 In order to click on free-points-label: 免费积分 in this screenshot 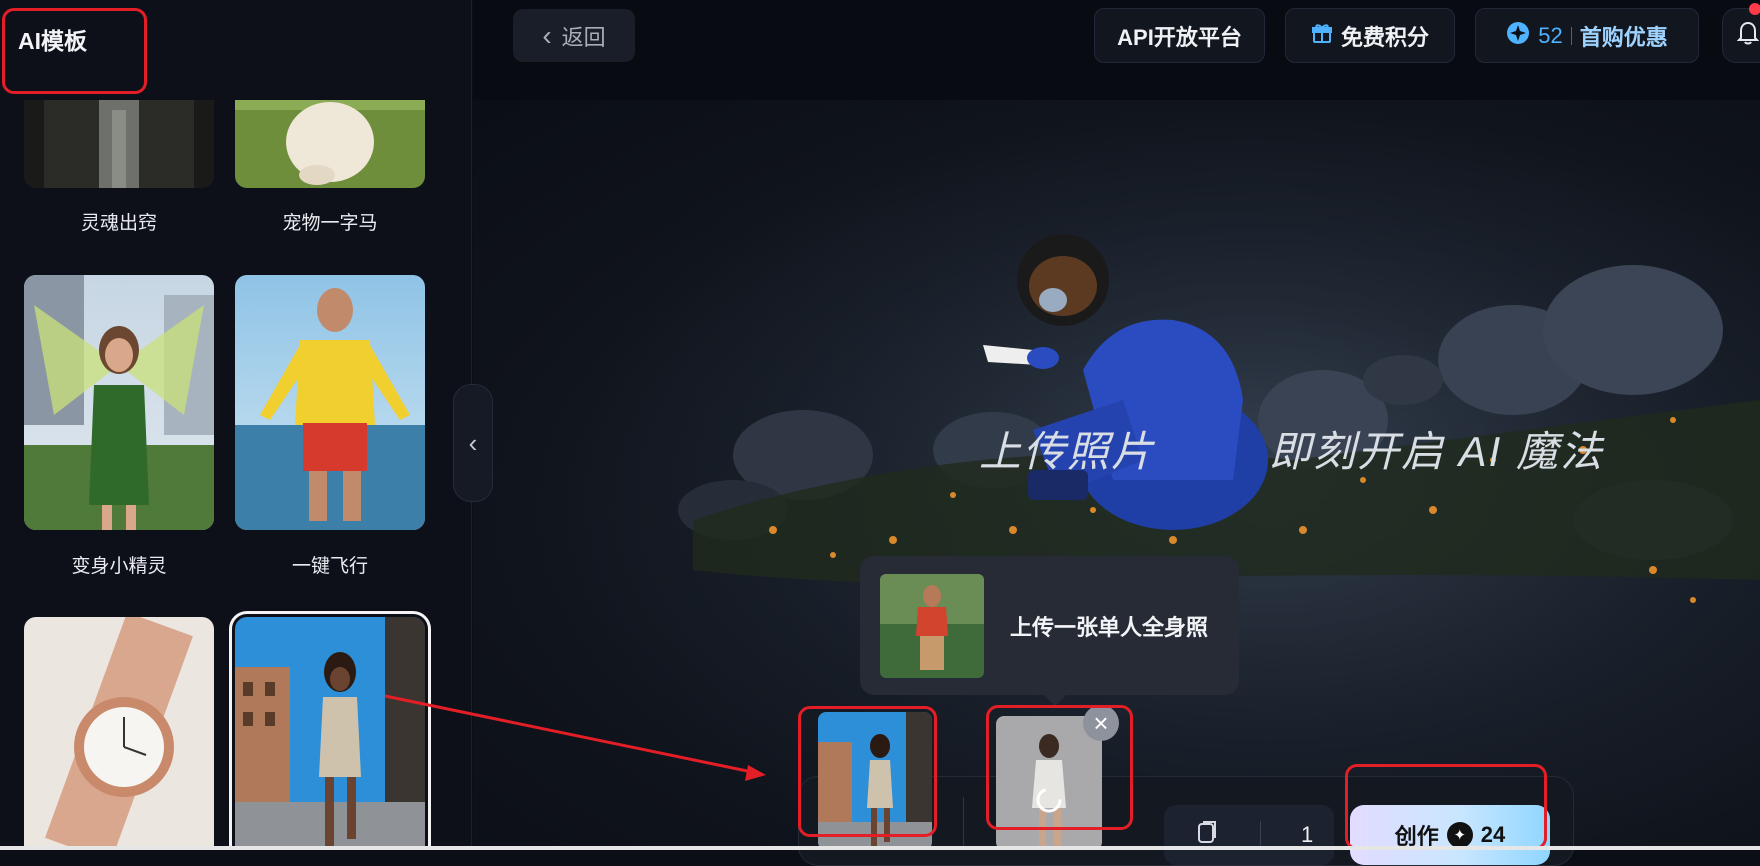, I will do `click(1384, 37)`.